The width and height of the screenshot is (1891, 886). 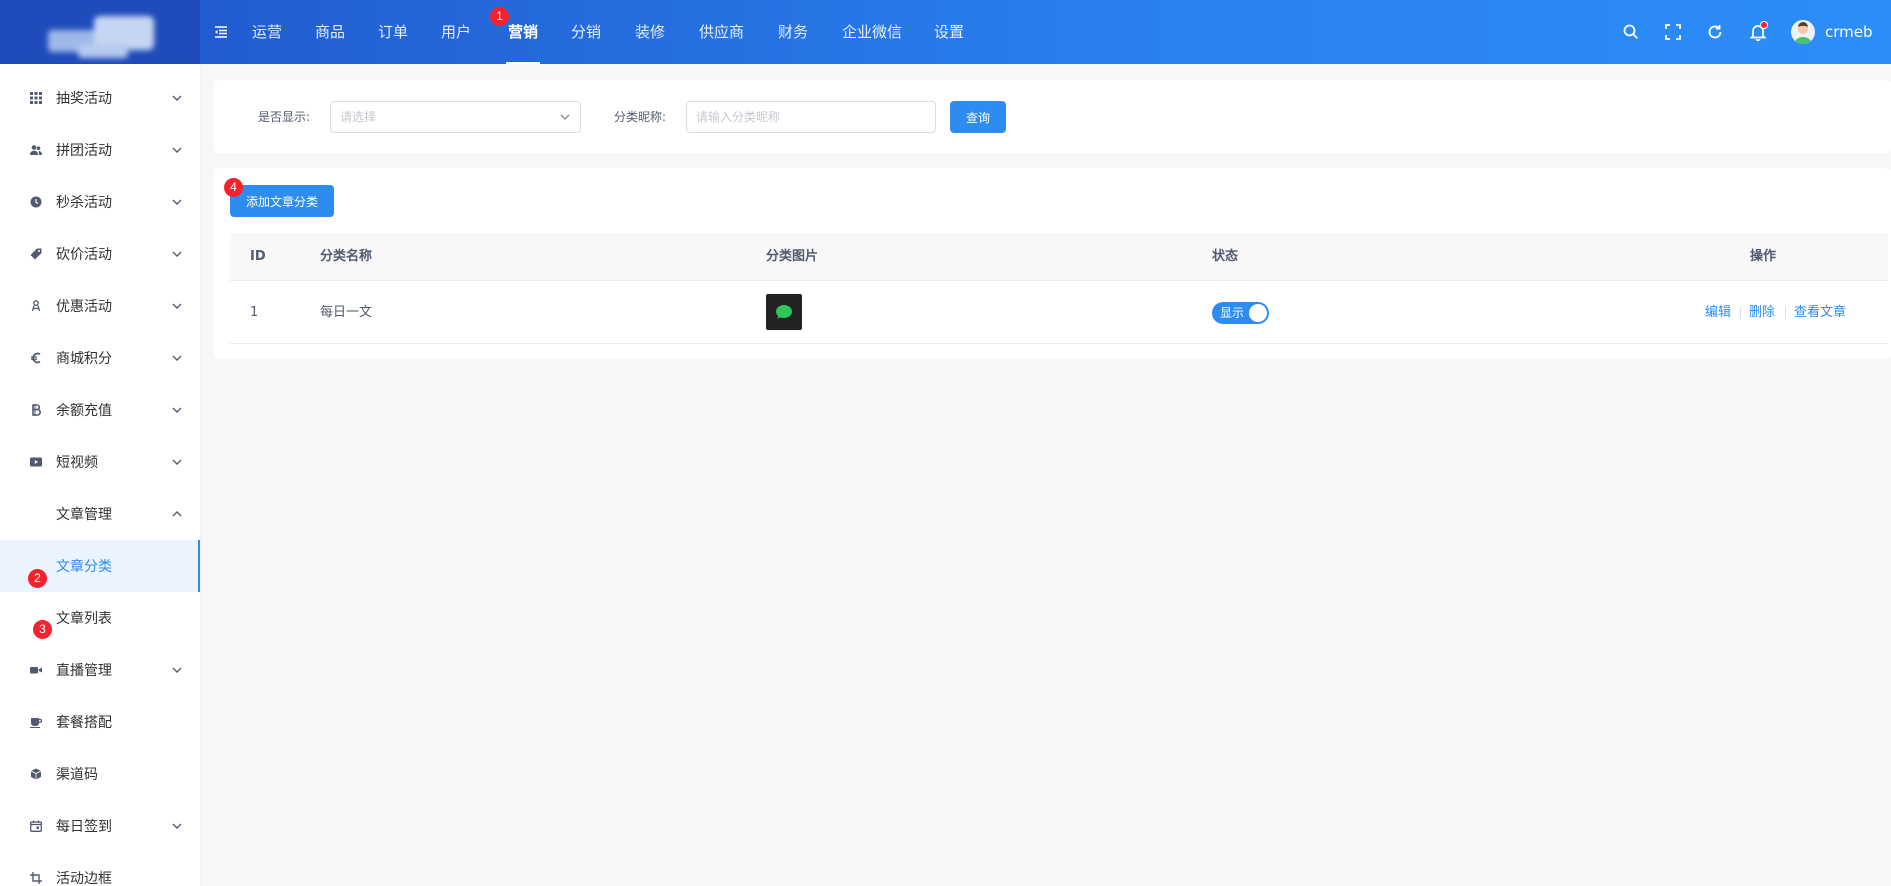 I want to click on sidebar-item-flash-sale: 秒杀活动, so click(x=100, y=202).